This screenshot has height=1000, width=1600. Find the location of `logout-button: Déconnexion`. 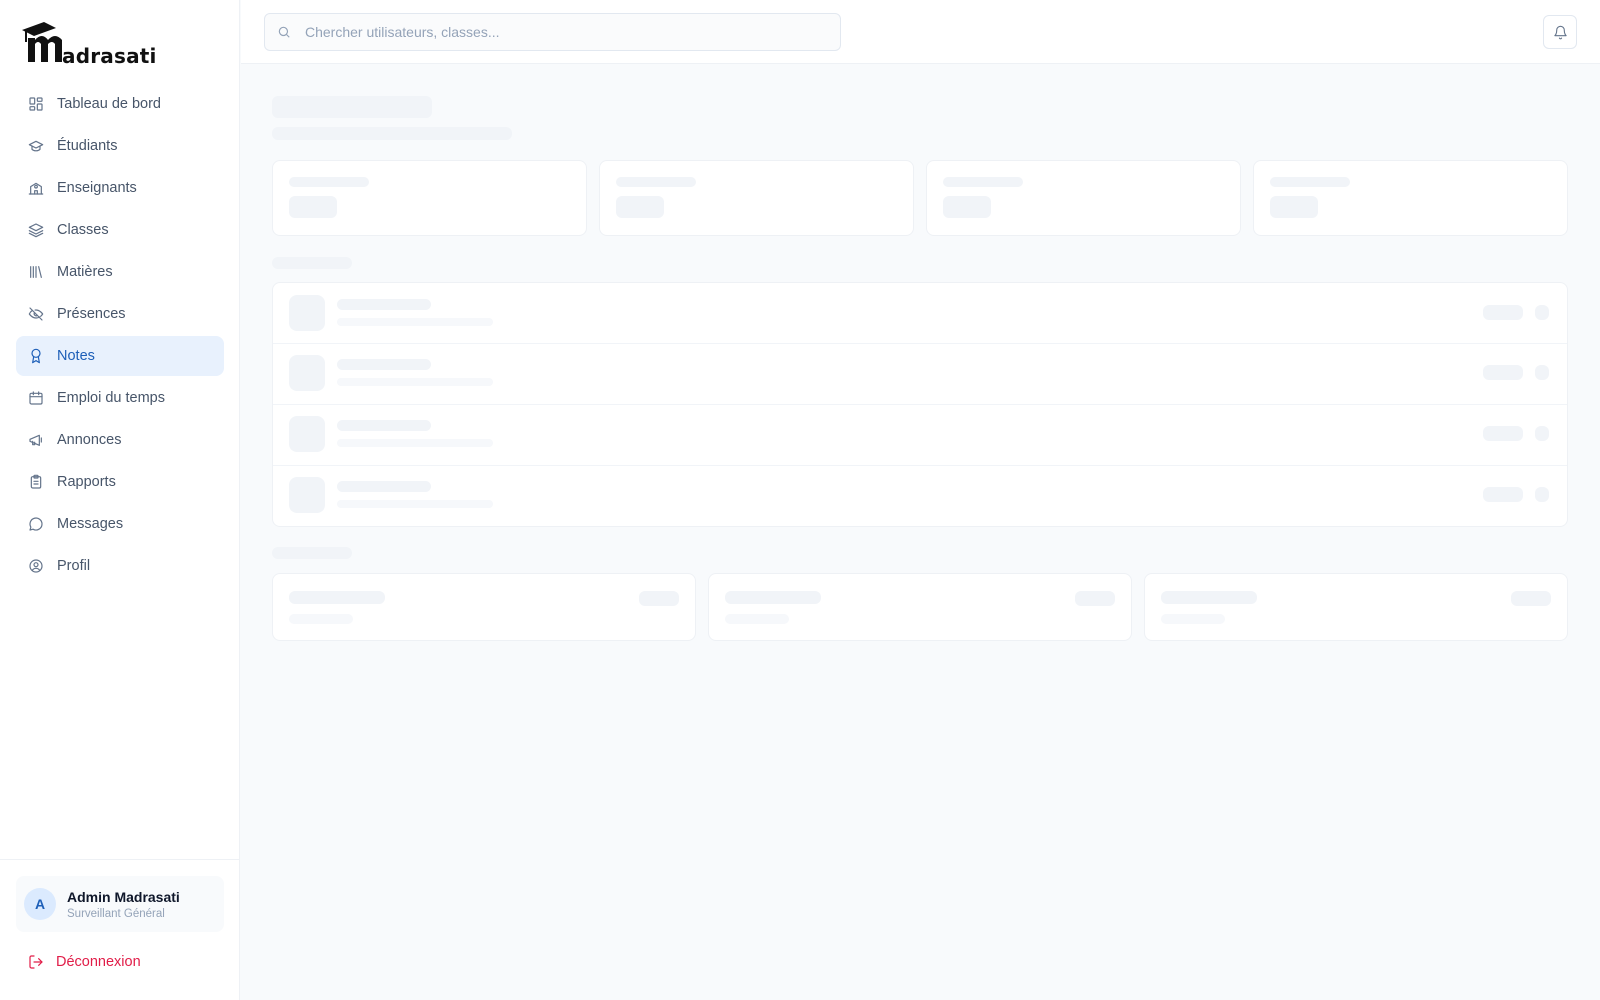

logout-button: Déconnexion is located at coordinates (84, 962).